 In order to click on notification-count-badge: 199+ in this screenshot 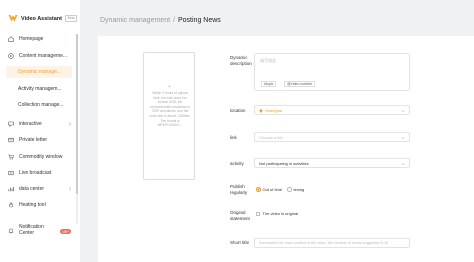, I will do `click(66, 231)`.